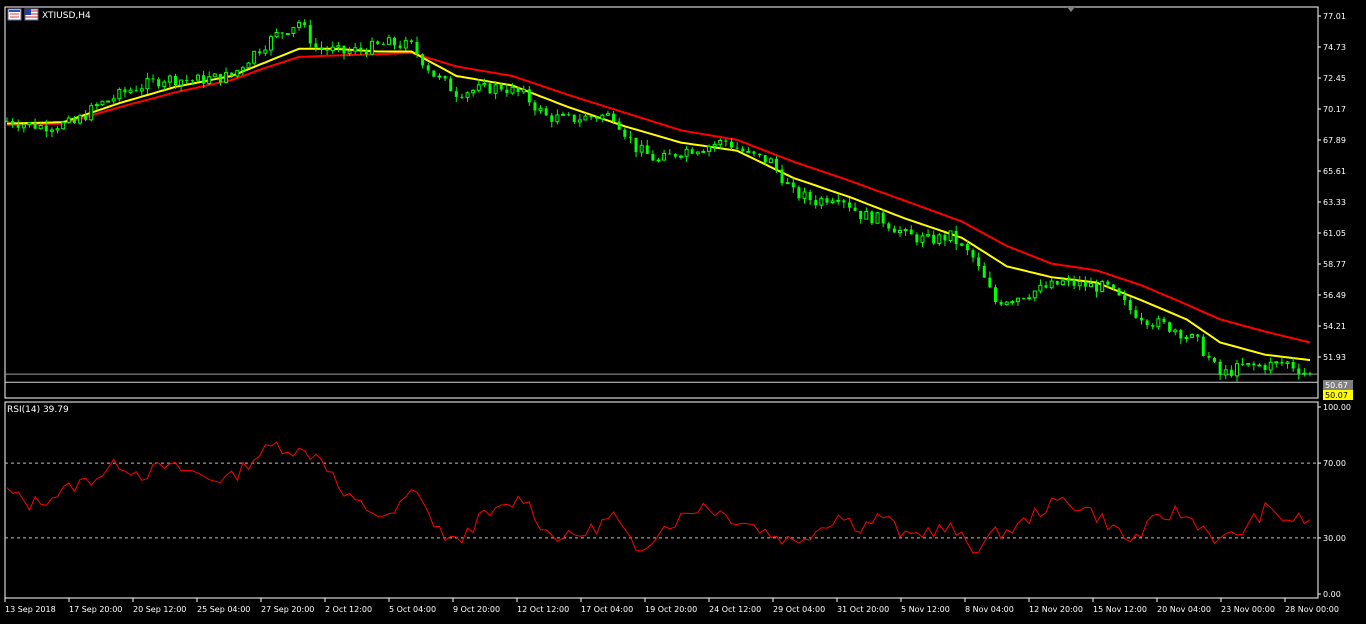 This screenshot has height=624, width=1366. I want to click on price-tick-label: 72.45, so click(1334, 78).